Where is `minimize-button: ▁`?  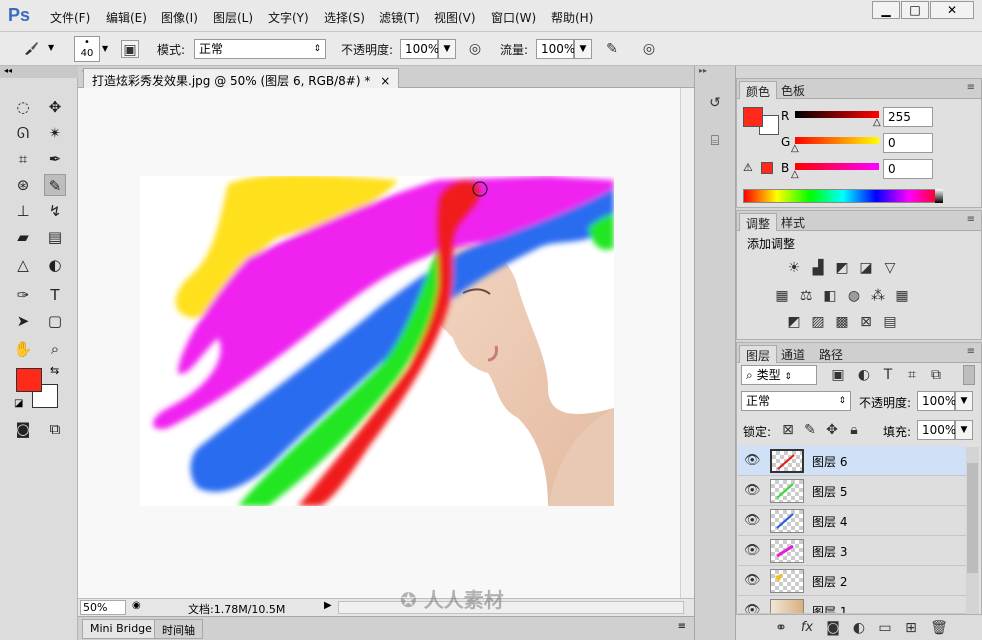 minimize-button: ▁ is located at coordinates (886, 10).